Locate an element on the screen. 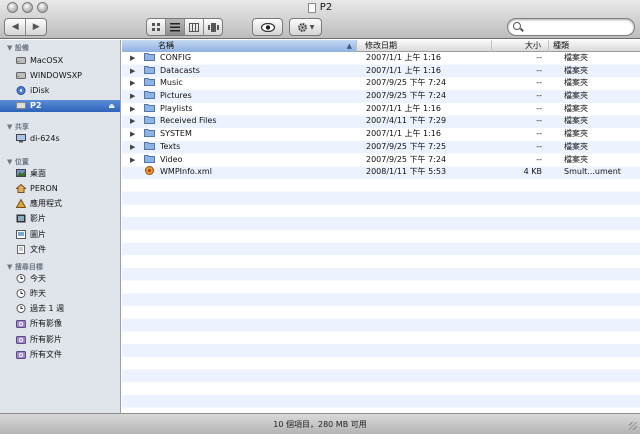 The image size is (640, 434). column-header-date: 修改日期 is located at coordinates (426, 46).